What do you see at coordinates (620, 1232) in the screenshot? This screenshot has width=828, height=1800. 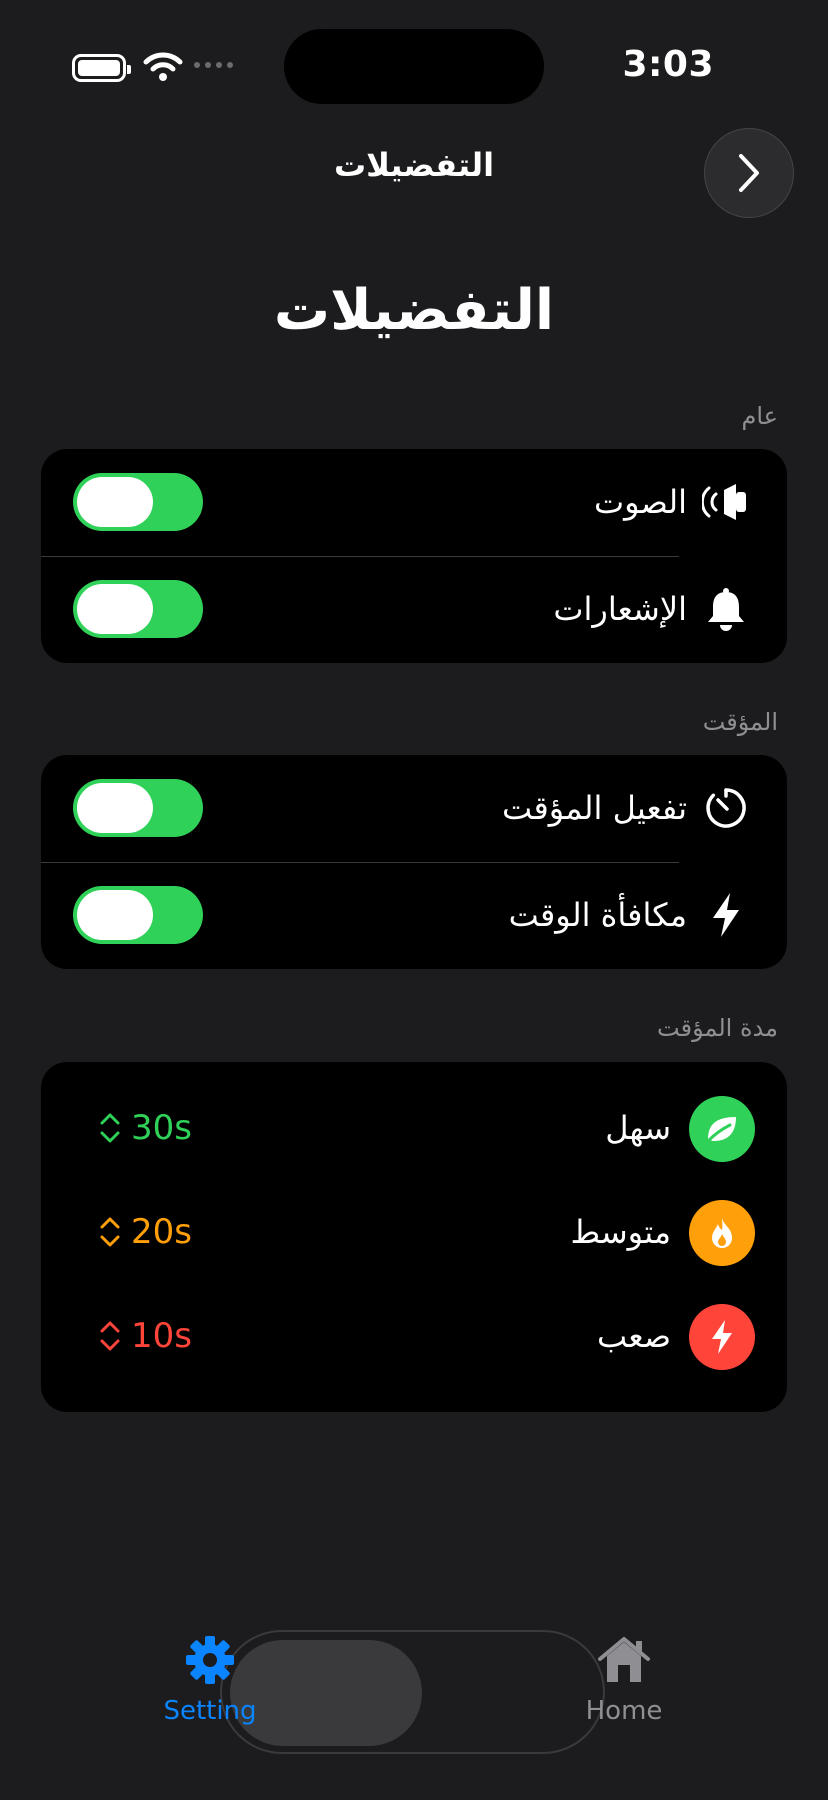 I see `difficulty-label: متوسط` at bounding box center [620, 1232].